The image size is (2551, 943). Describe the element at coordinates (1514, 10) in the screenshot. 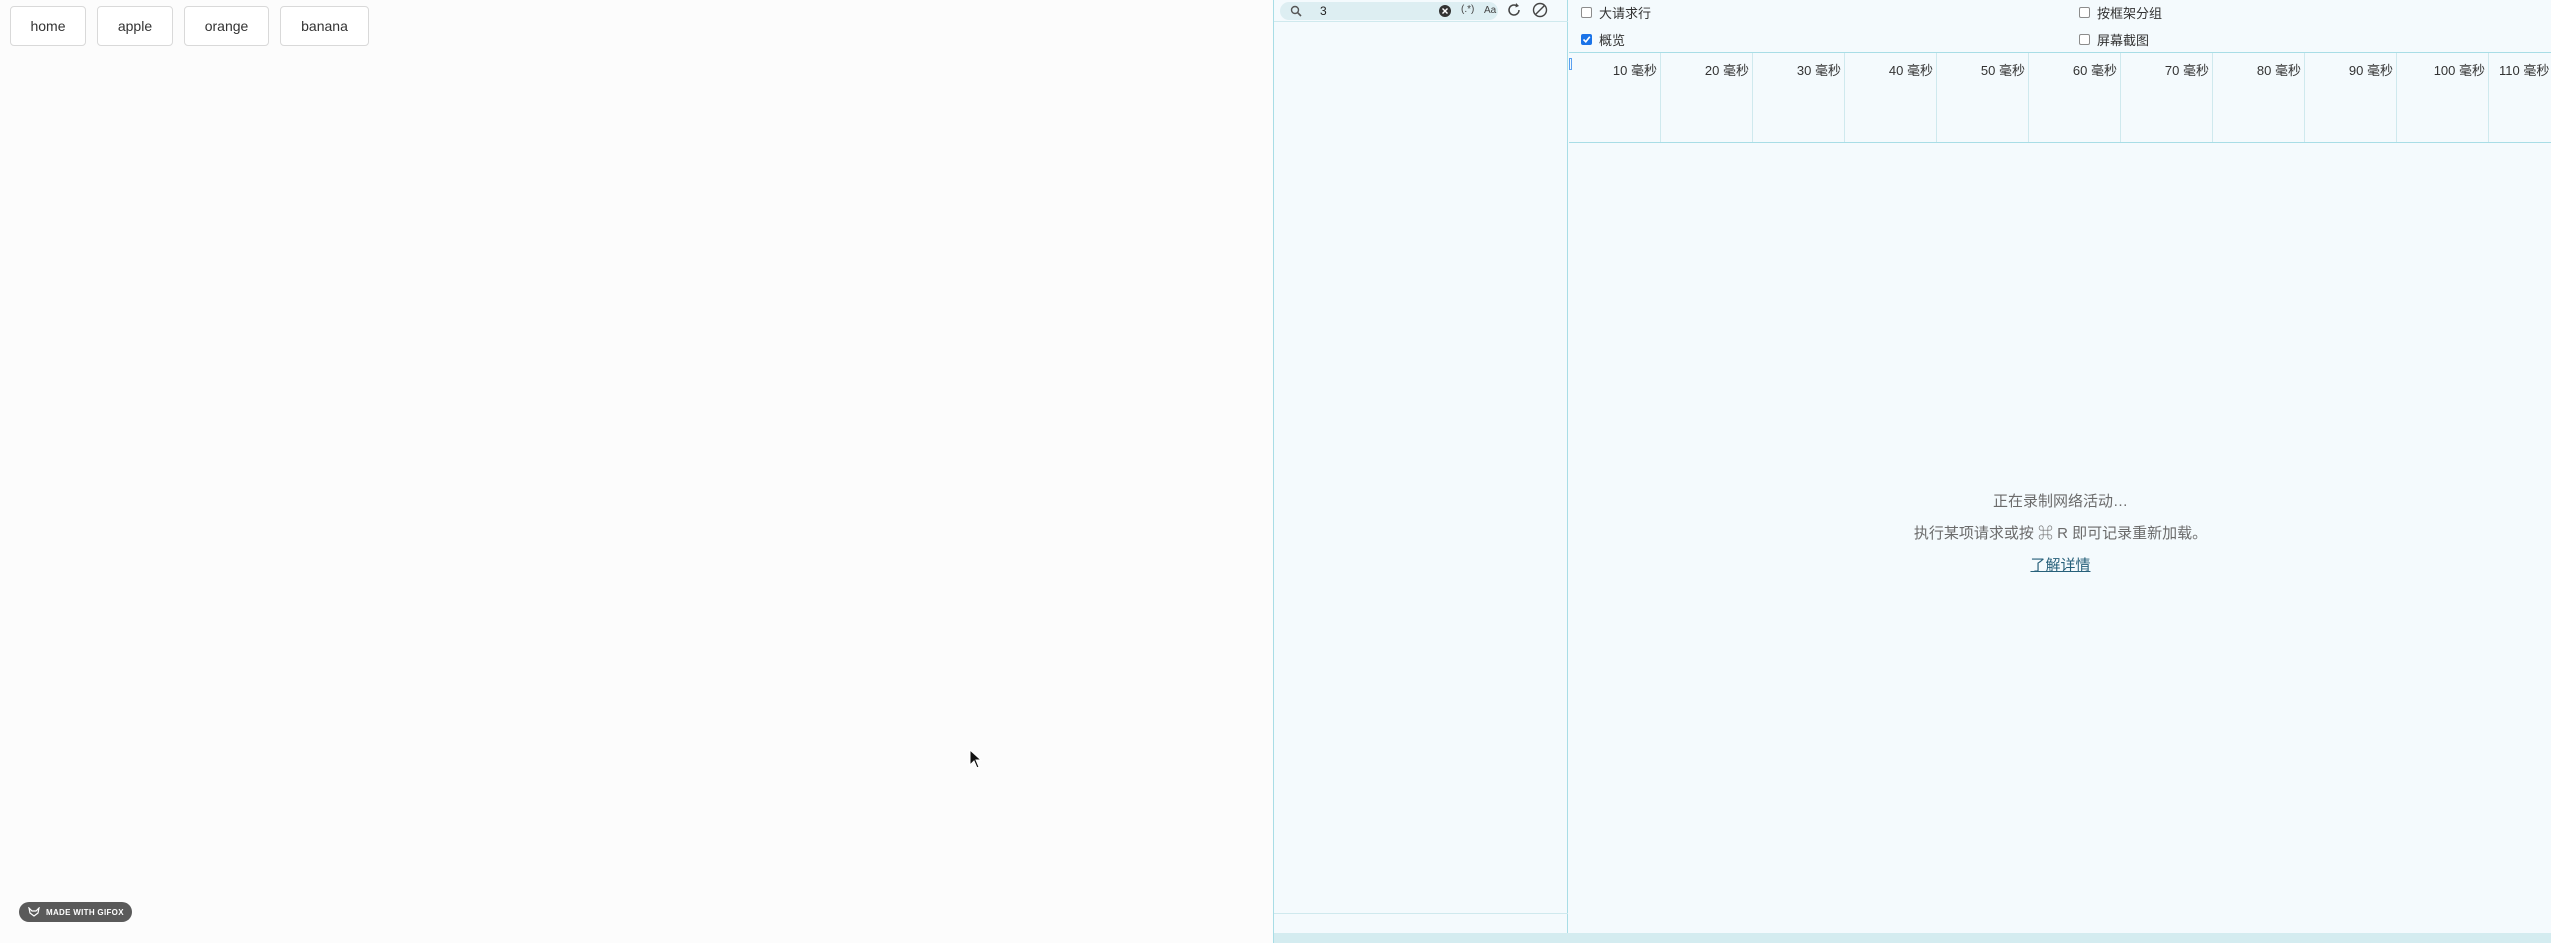

I see `reload-icon` at that location.